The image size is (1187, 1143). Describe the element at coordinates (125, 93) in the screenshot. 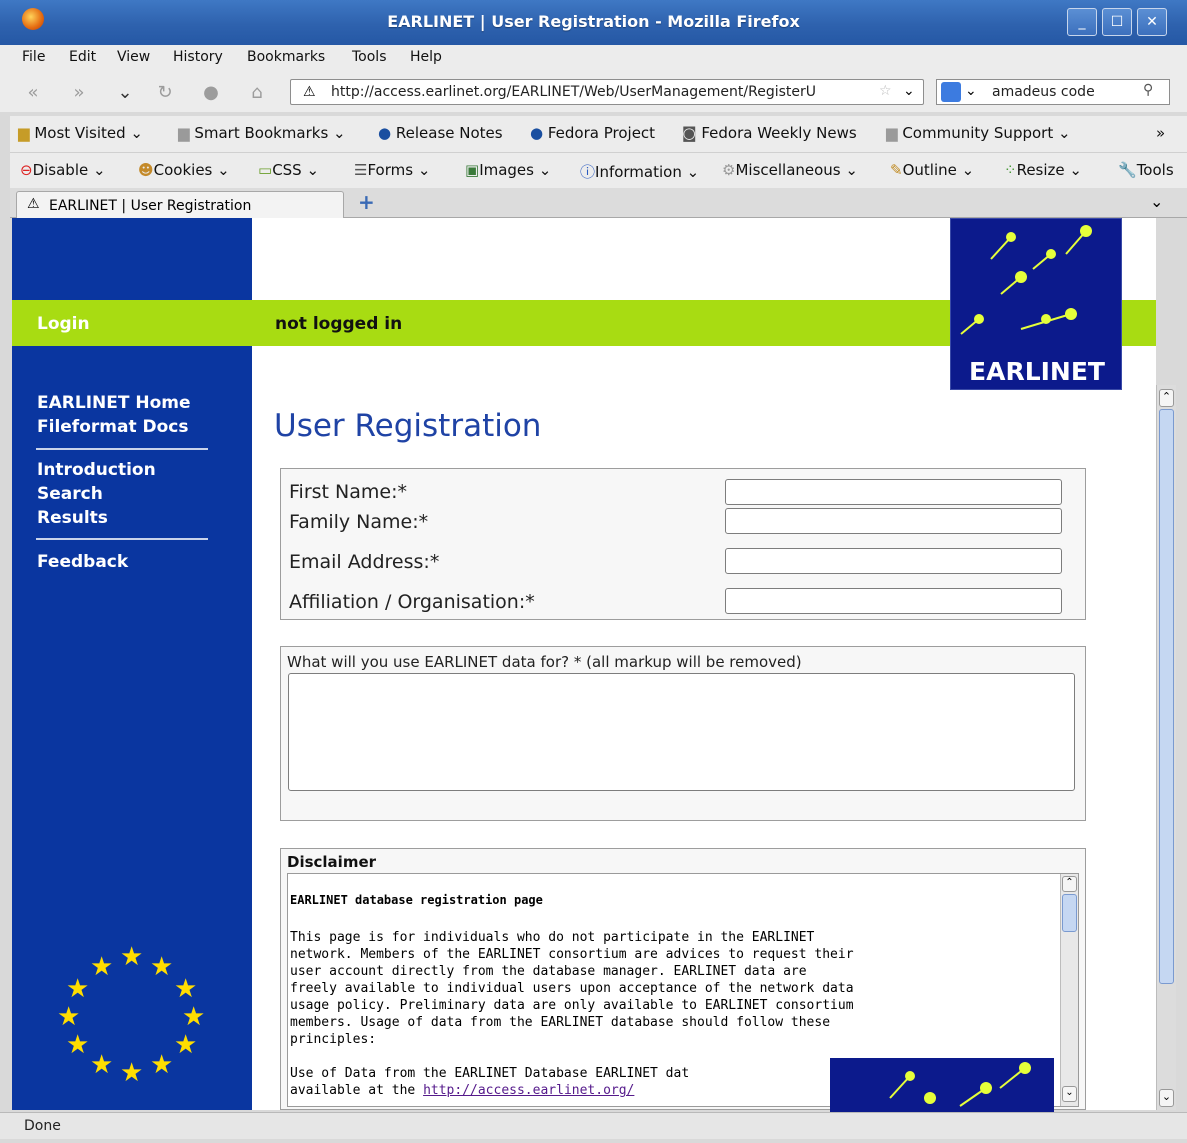

I see `history-dropdown-icon: ⌄` at that location.